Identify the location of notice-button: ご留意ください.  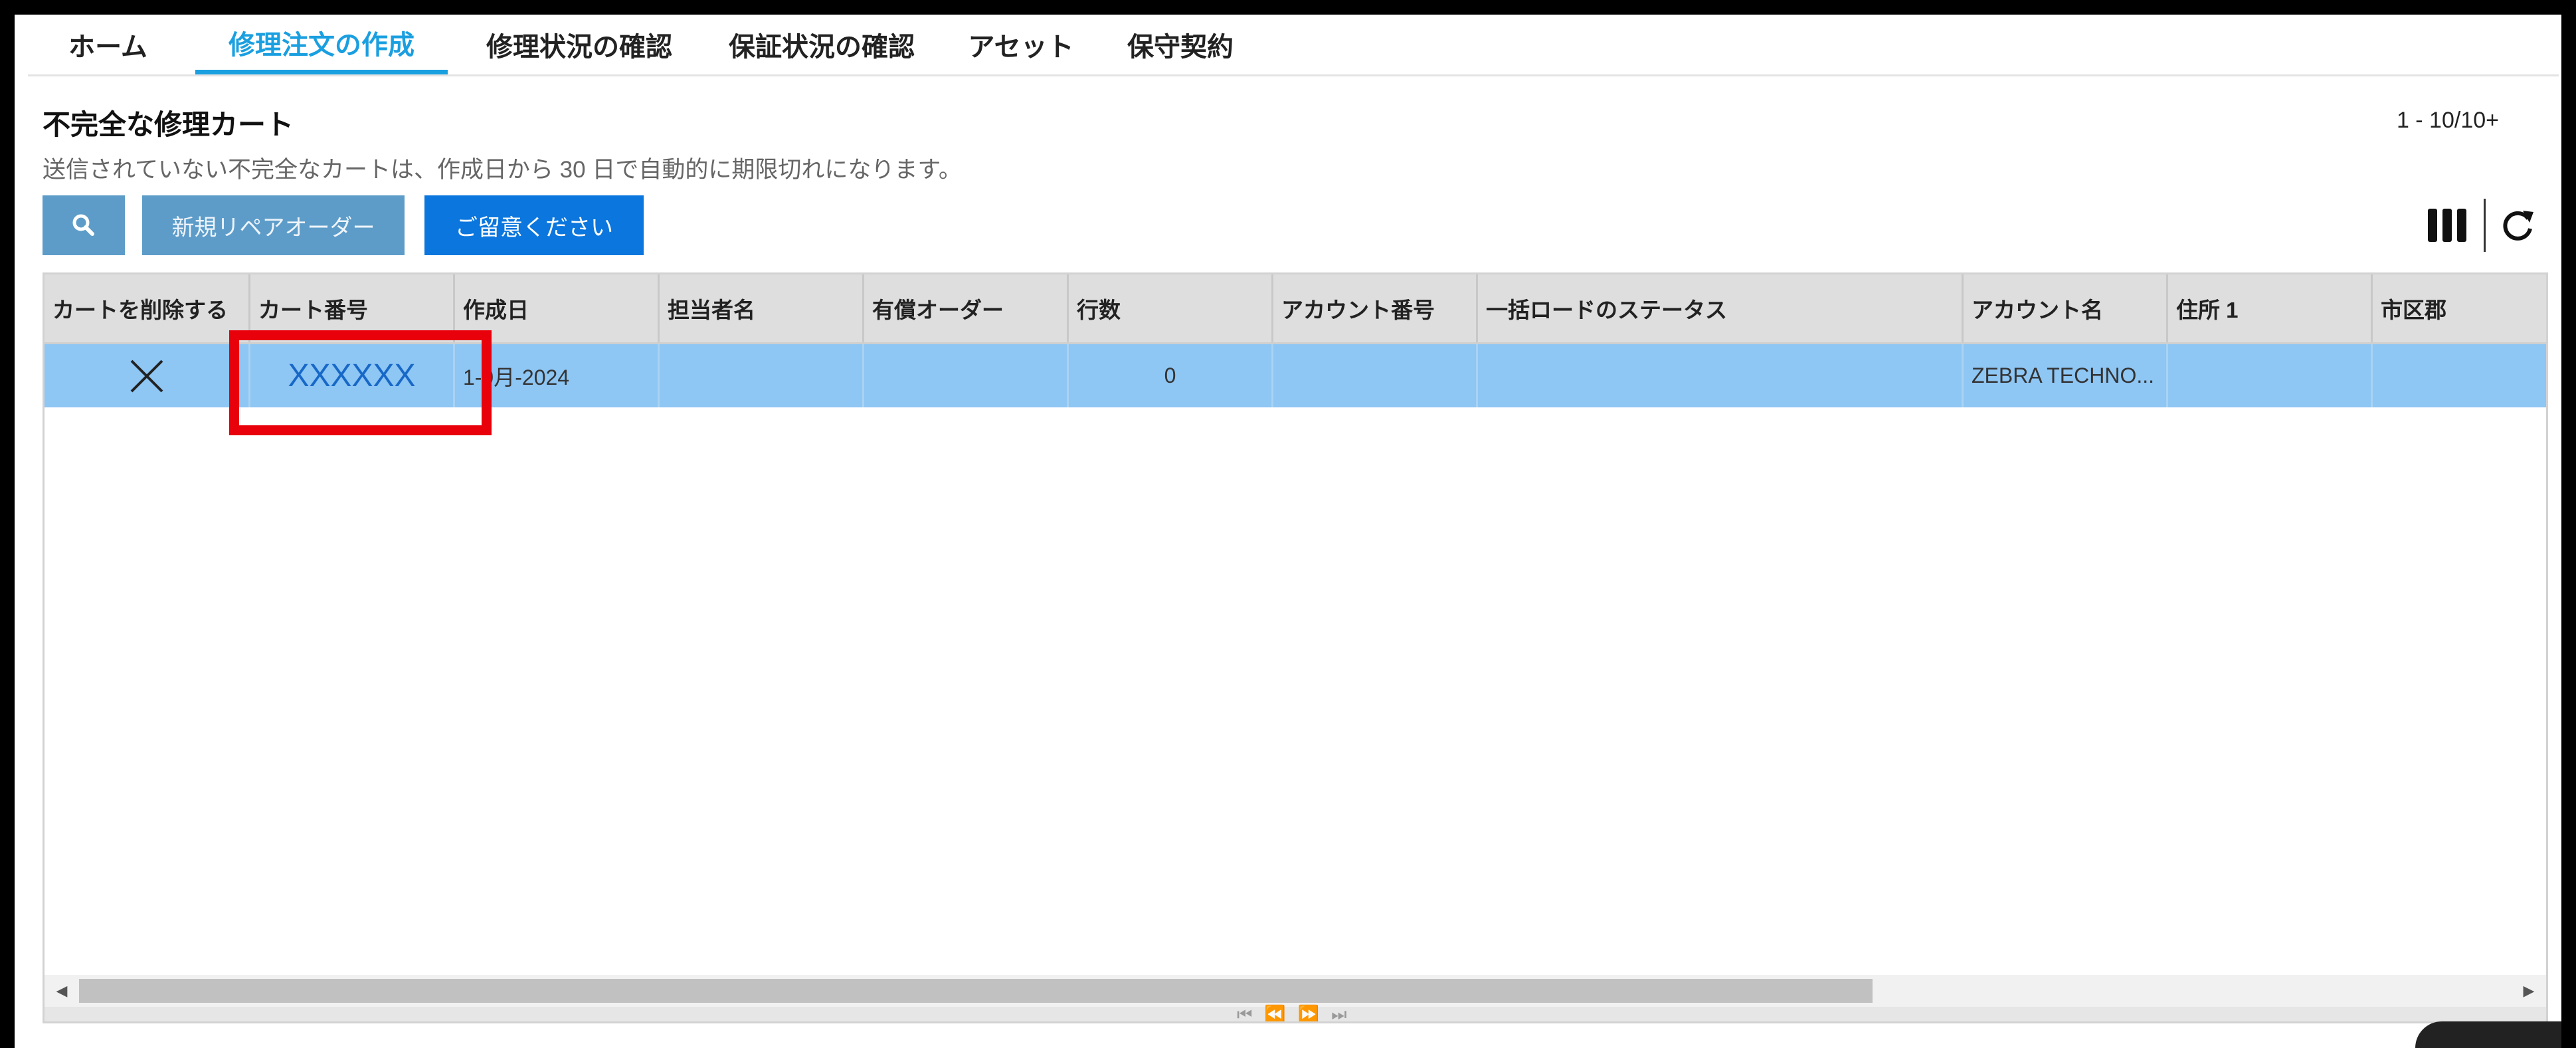
(534, 225).